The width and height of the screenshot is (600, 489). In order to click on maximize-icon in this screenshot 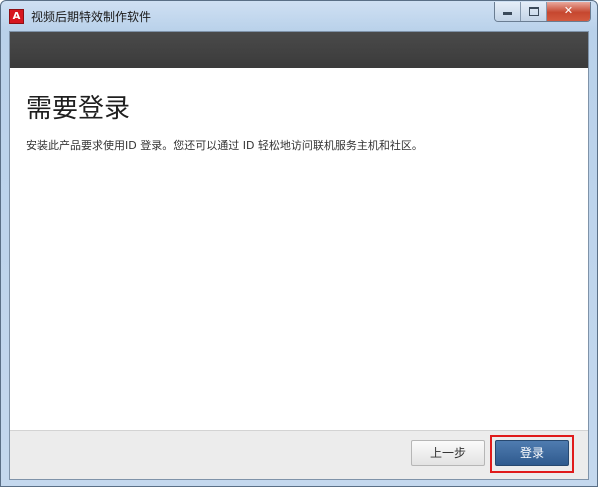, I will do `click(533, 11)`.